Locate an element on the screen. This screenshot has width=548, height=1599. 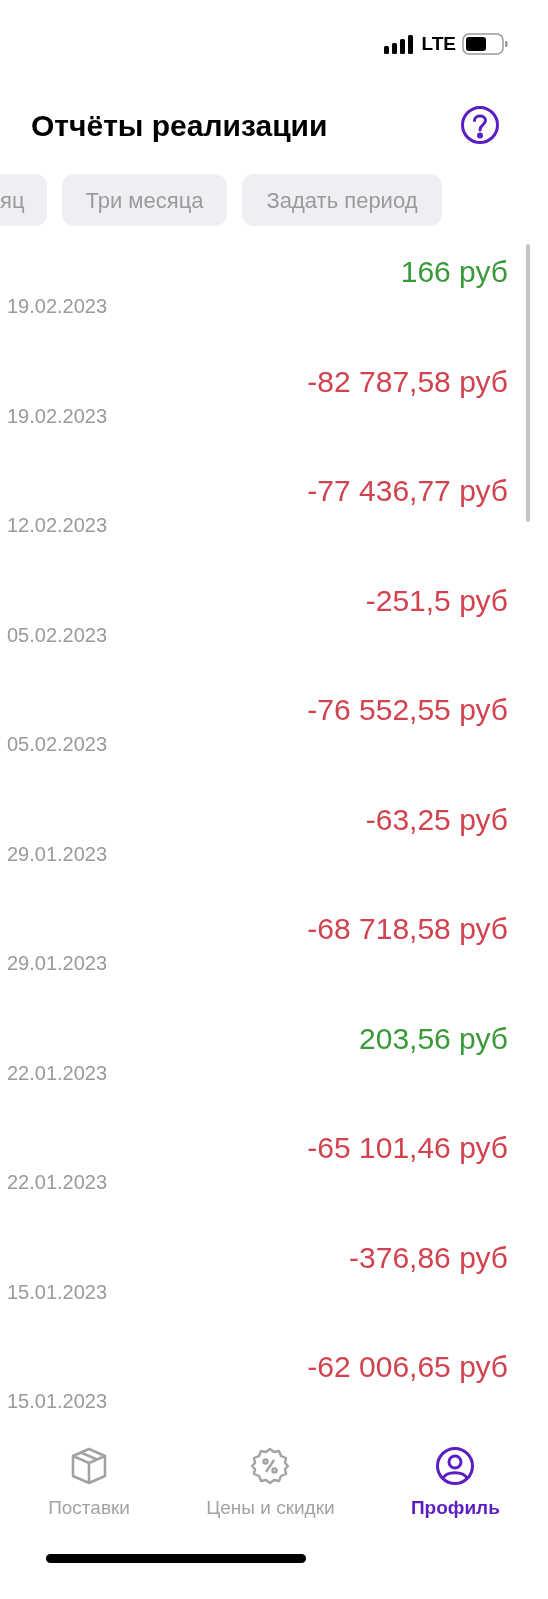
profile-icon is located at coordinates (455, 1466).